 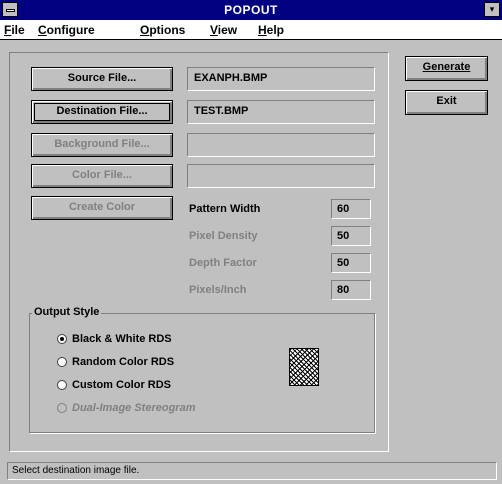 What do you see at coordinates (223, 236) in the screenshot?
I see `pixel-density-label: Pixel Density` at bounding box center [223, 236].